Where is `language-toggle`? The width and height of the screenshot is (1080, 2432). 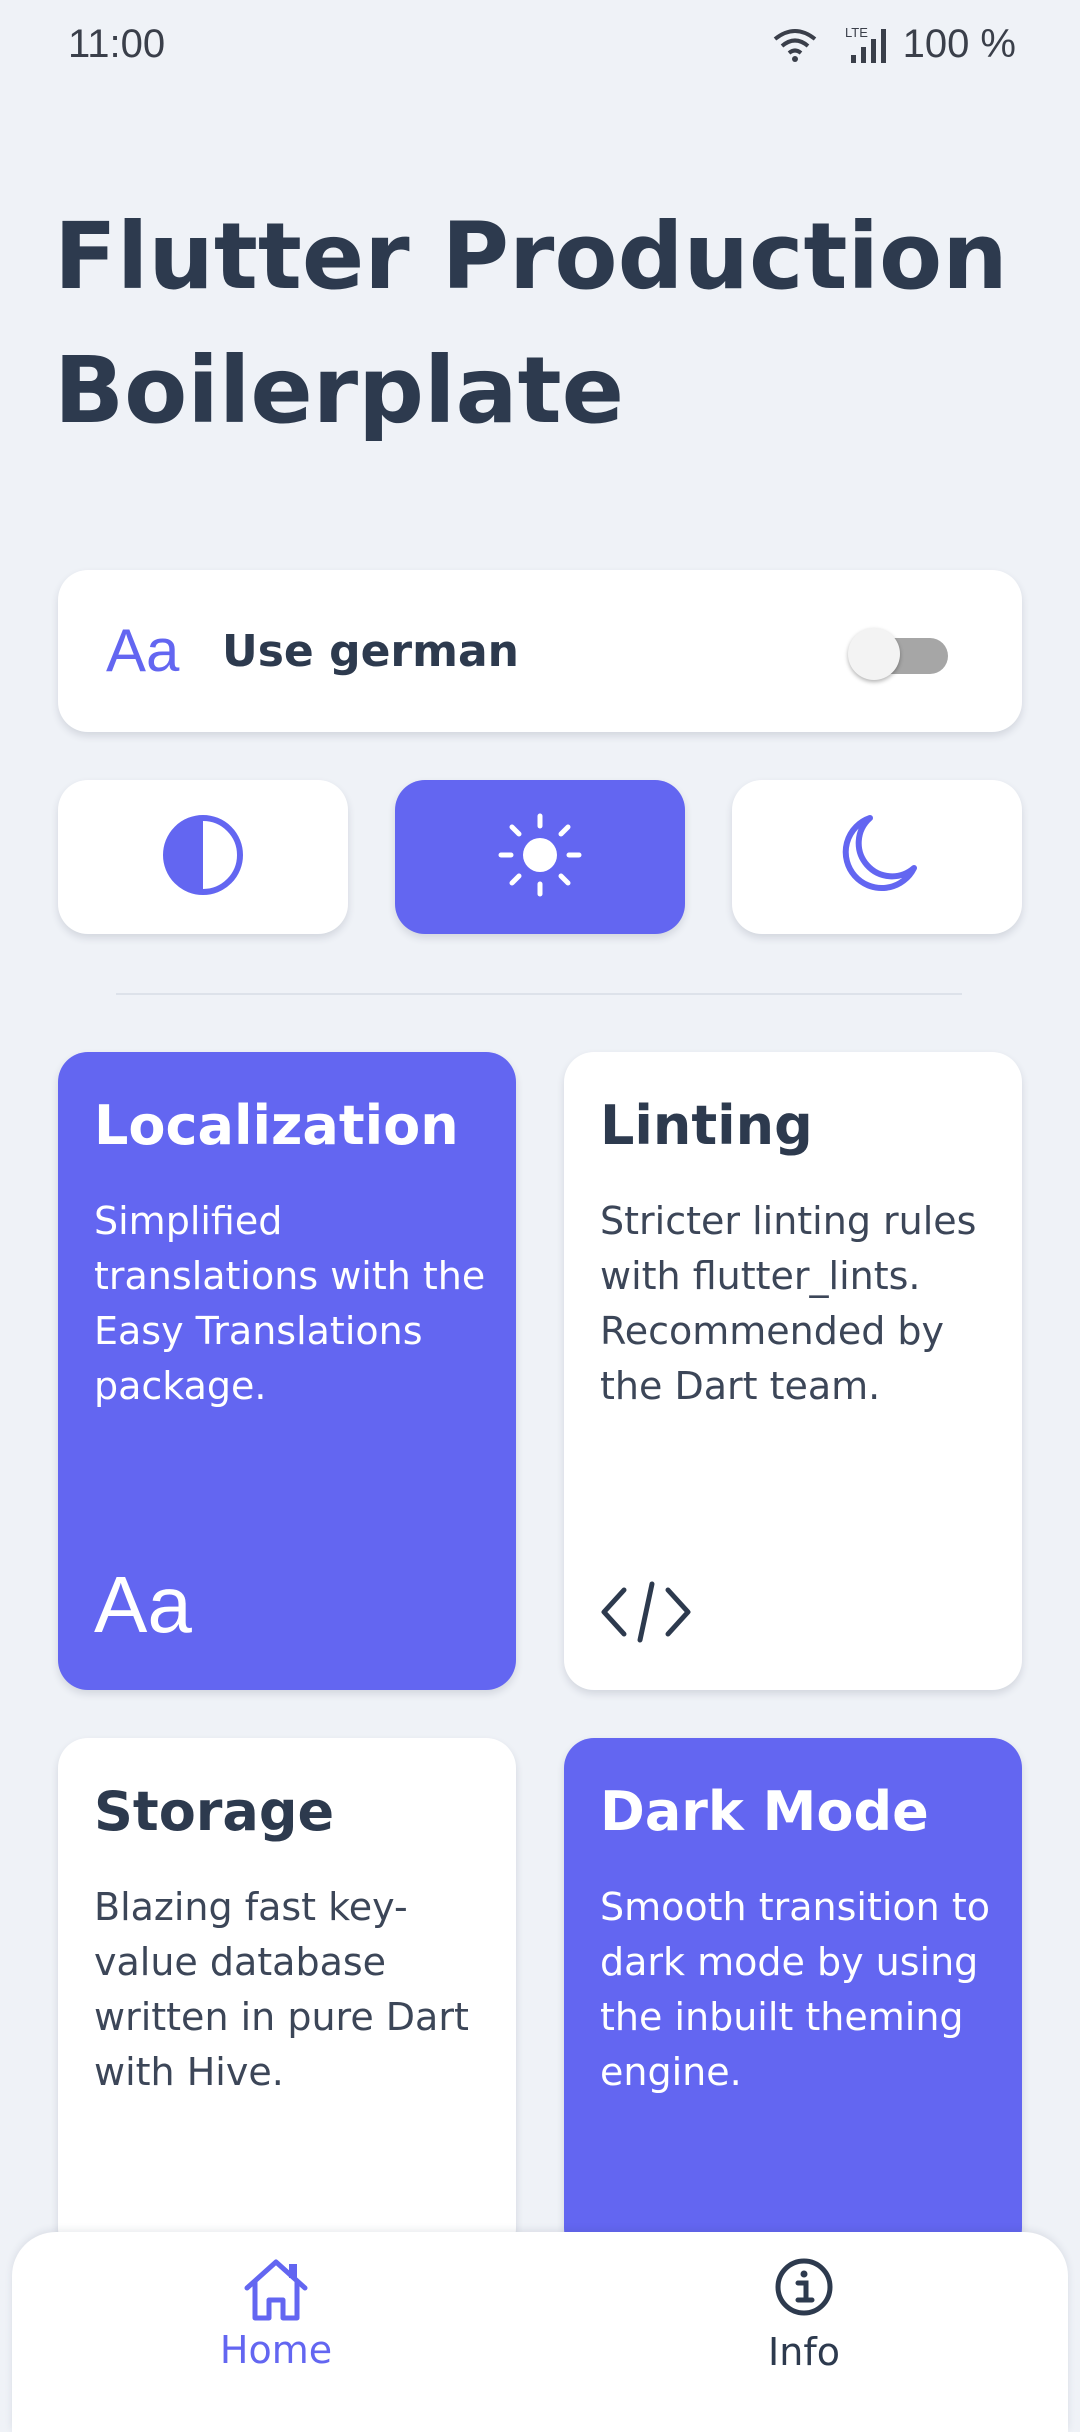
language-toggle is located at coordinates (894, 653).